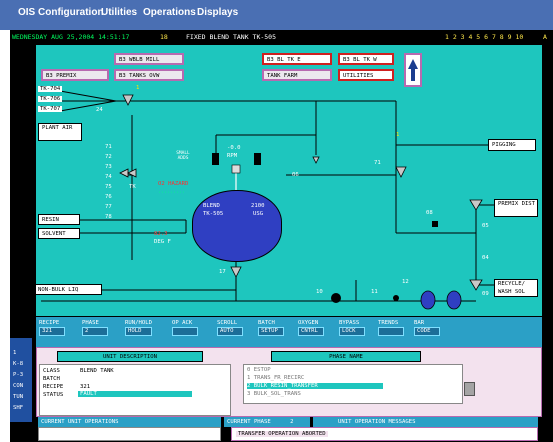 The width and height of the screenshot is (553, 442). What do you see at coordinates (108, 157) in the screenshot?
I see `address-72: 72` at bounding box center [108, 157].